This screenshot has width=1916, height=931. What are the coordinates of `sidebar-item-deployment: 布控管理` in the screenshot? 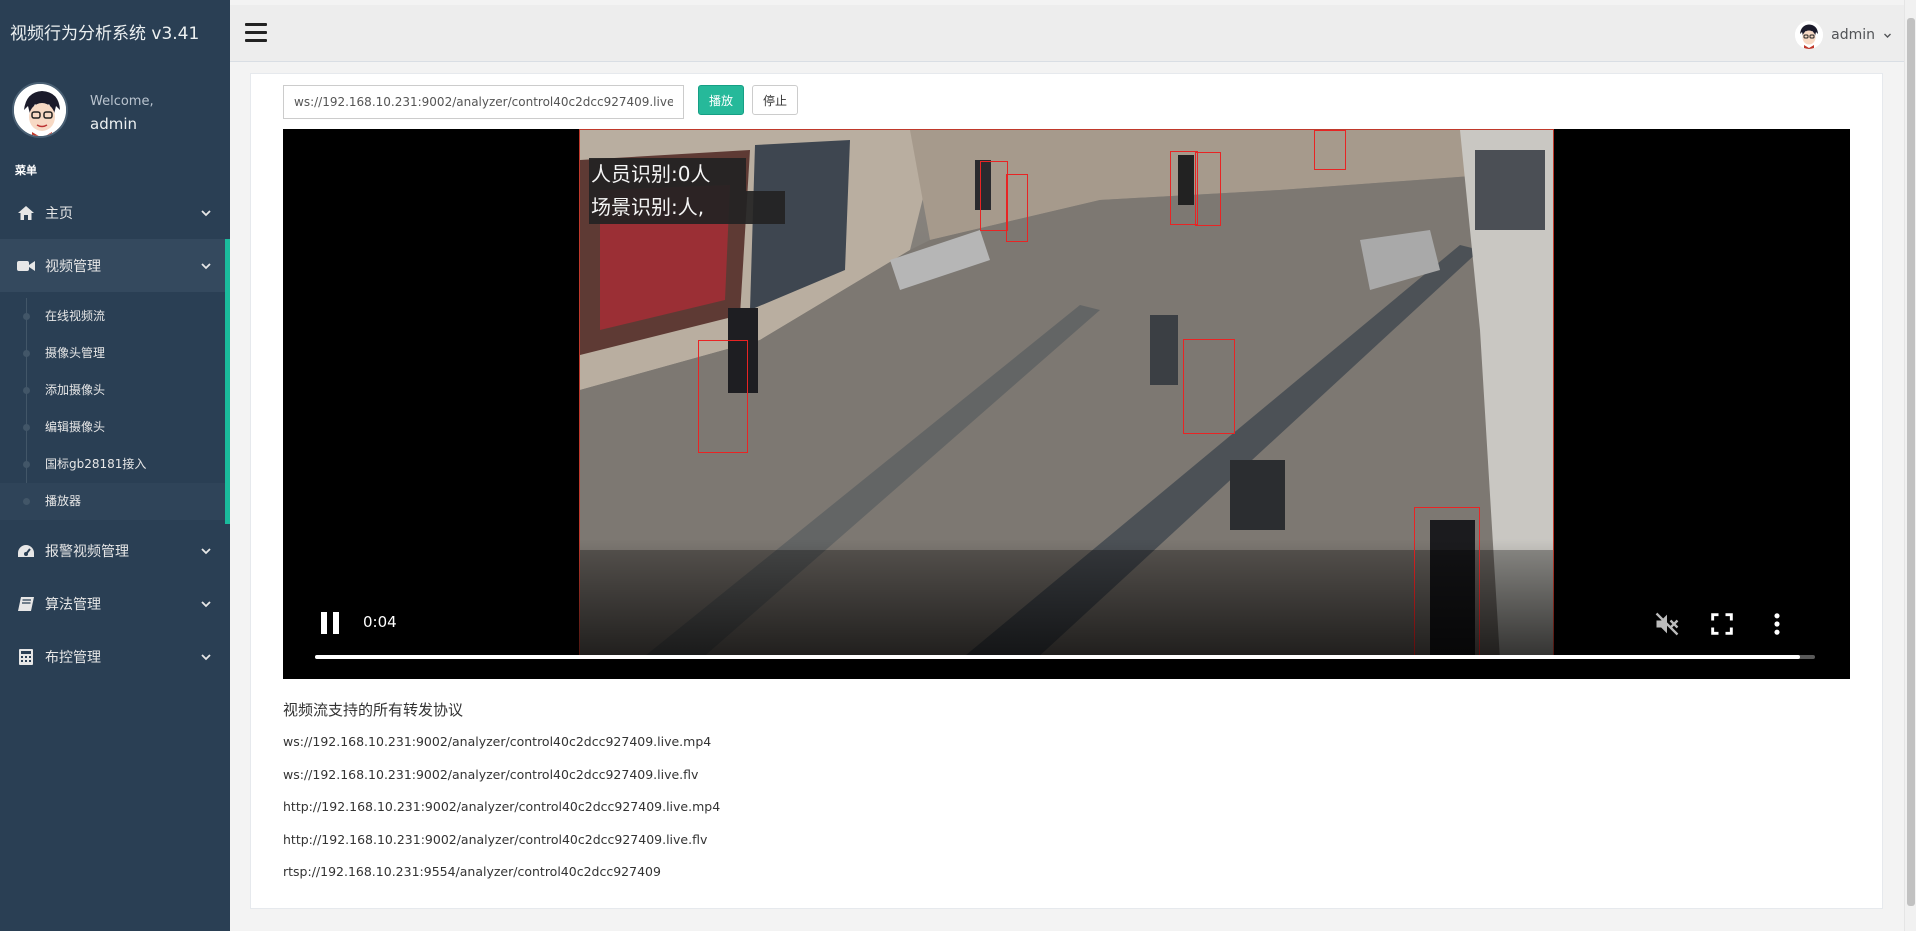 It's located at (115, 656).